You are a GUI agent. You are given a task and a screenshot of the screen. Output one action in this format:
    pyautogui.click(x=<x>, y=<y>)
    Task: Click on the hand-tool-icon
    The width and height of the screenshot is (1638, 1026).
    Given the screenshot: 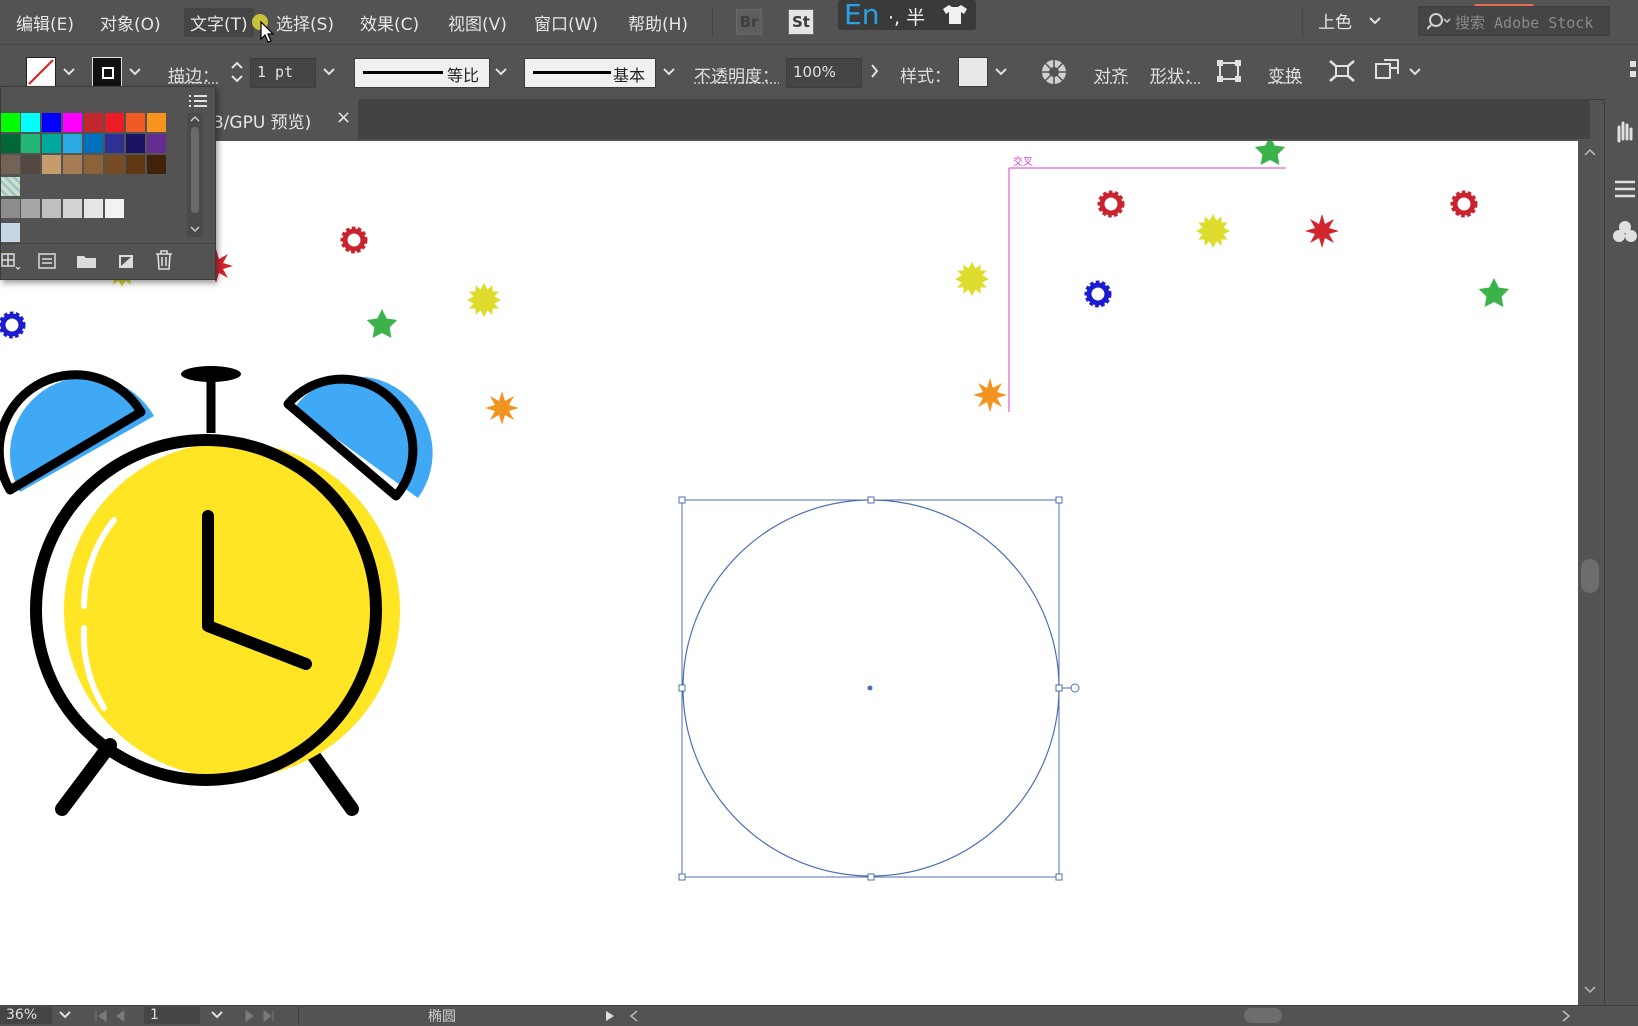 What is the action you would take?
    pyautogui.click(x=1625, y=131)
    